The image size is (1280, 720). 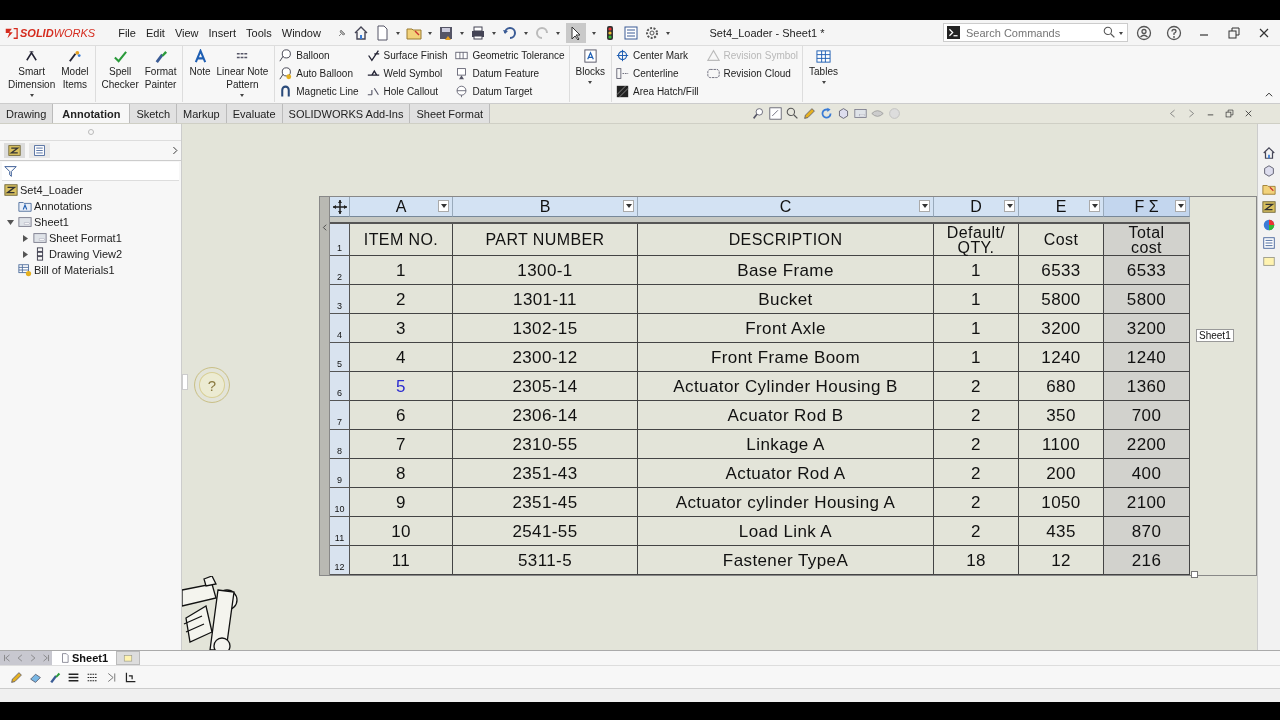 I want to click on menu-item: Edit, so click(x=155, y=32).